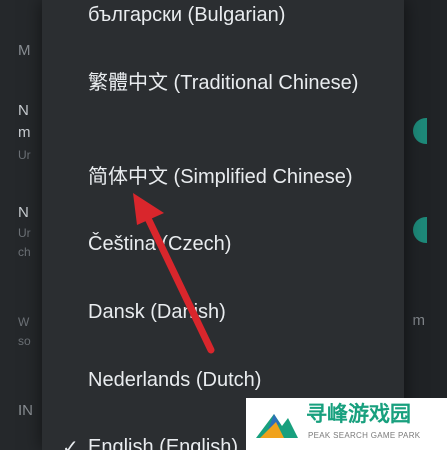 The height and width of the screenshot is (450, 447). Describe the element at coordinates (24, 322) in the screenshot. I see `bg-fragment: W` at that location.